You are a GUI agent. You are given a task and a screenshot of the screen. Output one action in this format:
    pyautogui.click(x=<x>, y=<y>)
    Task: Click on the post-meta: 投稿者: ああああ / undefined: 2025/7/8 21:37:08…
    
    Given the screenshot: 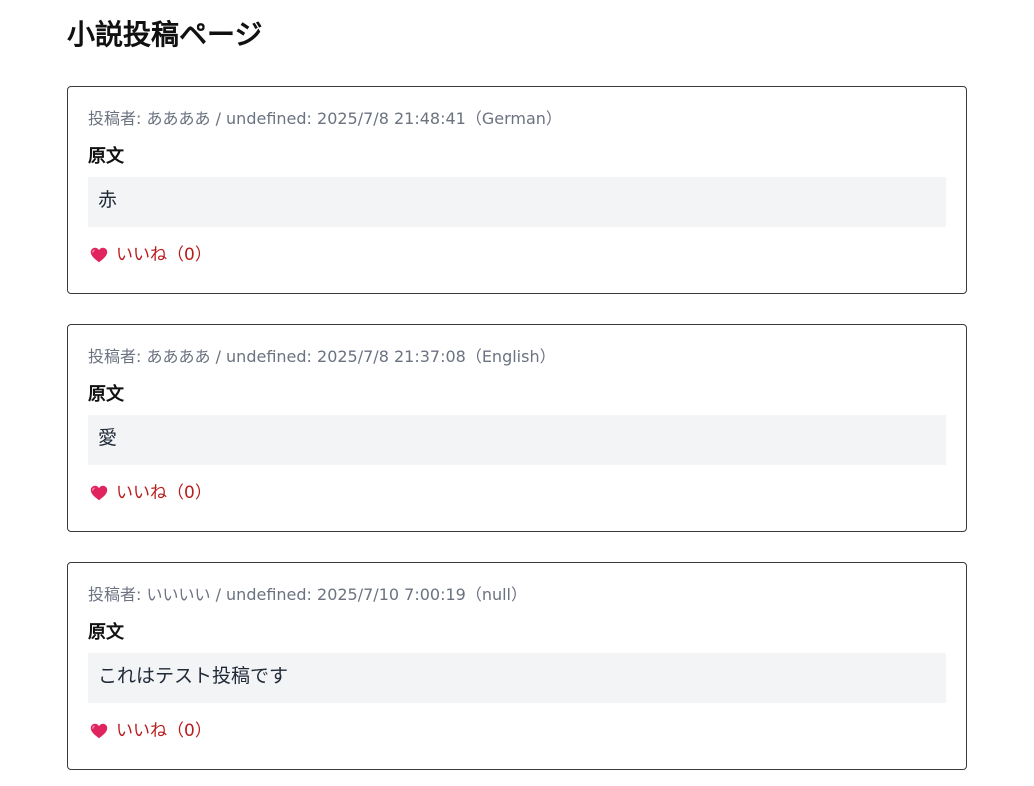 What is the action you would take?
    pyautogui.click(x=322, y=356)
    